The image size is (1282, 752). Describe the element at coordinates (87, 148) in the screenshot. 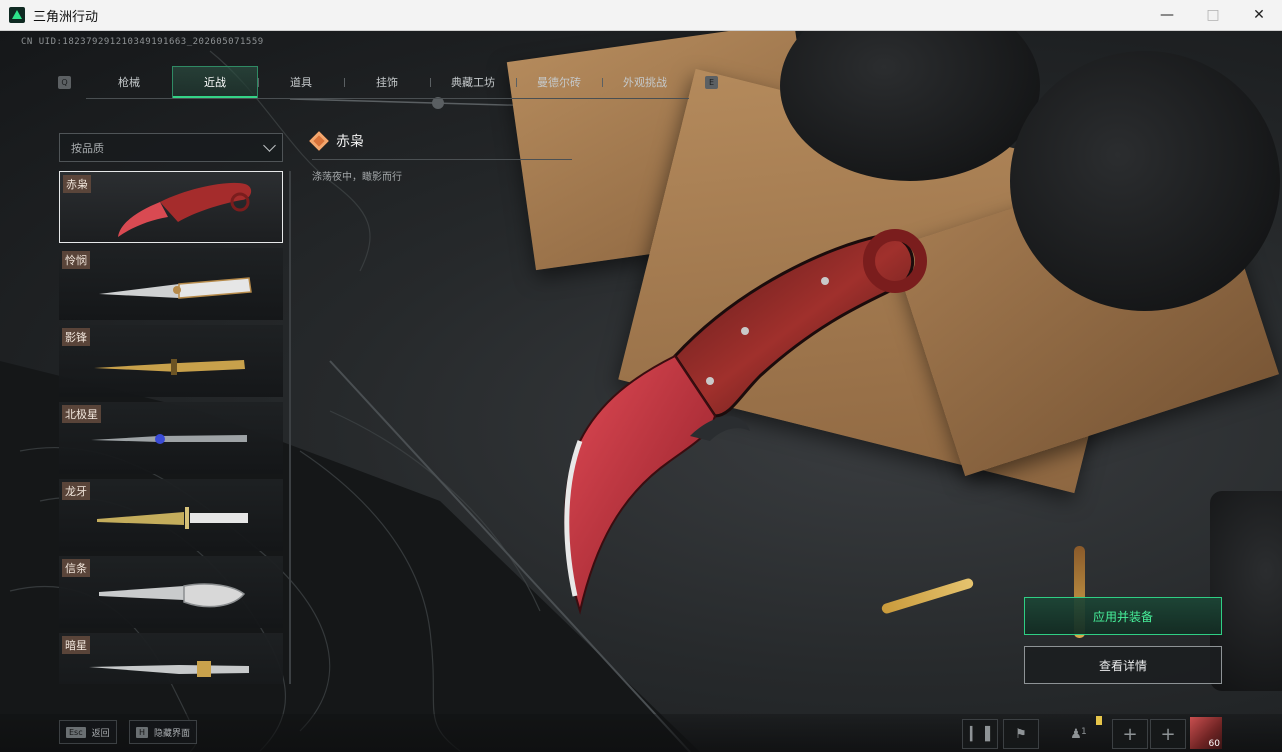

I see `filter-label: 按品质` at that location.